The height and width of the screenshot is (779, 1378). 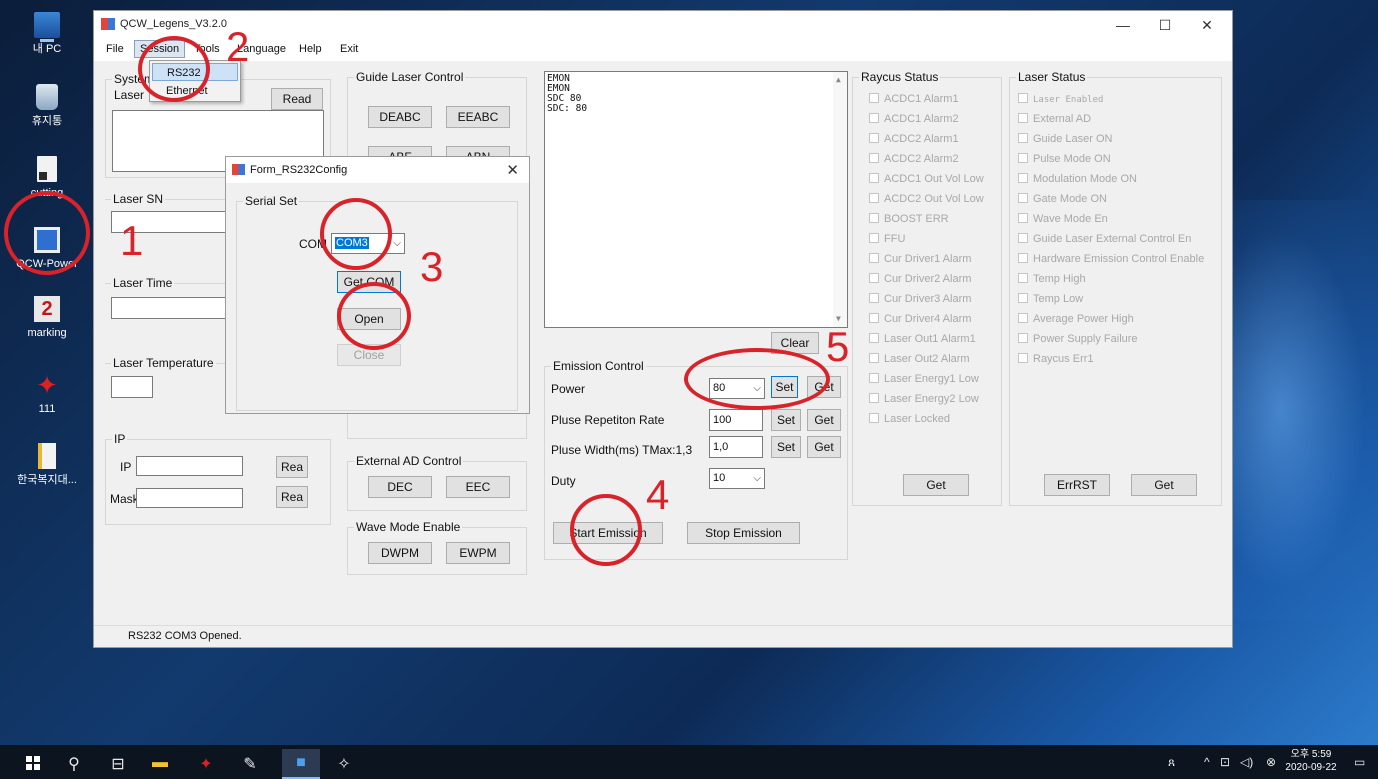 What do you see at coordinates (824, 420) in the screenshot?
I see `prr-get-button: Get` at bounding box center [824, 420].